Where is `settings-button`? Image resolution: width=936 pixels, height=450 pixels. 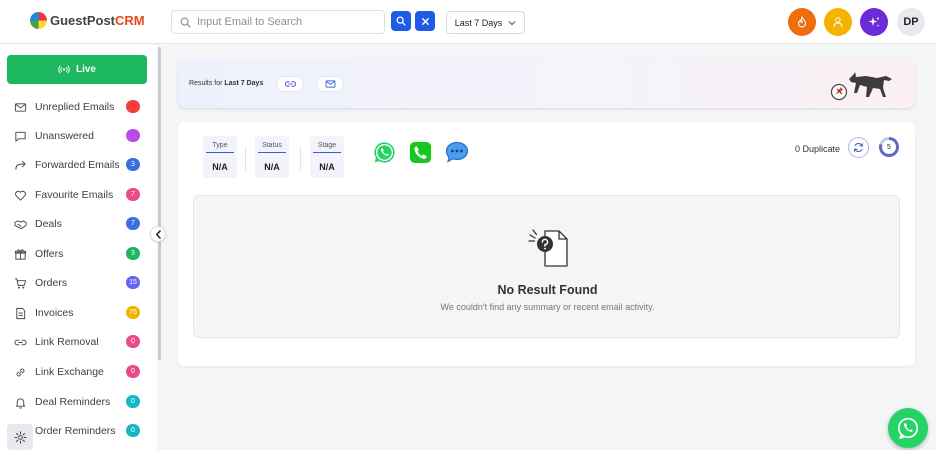 settings-button is located at coordinates (20, 437).